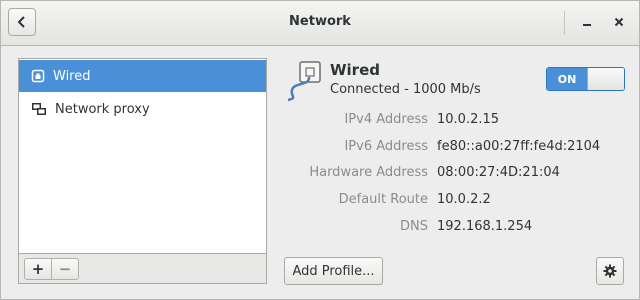 This screenshot has height=300, width=640. Describe the element at coordinates (386, 146) in the screenshot. I see `ipv6-address-label: IPv6 Address` at that location.